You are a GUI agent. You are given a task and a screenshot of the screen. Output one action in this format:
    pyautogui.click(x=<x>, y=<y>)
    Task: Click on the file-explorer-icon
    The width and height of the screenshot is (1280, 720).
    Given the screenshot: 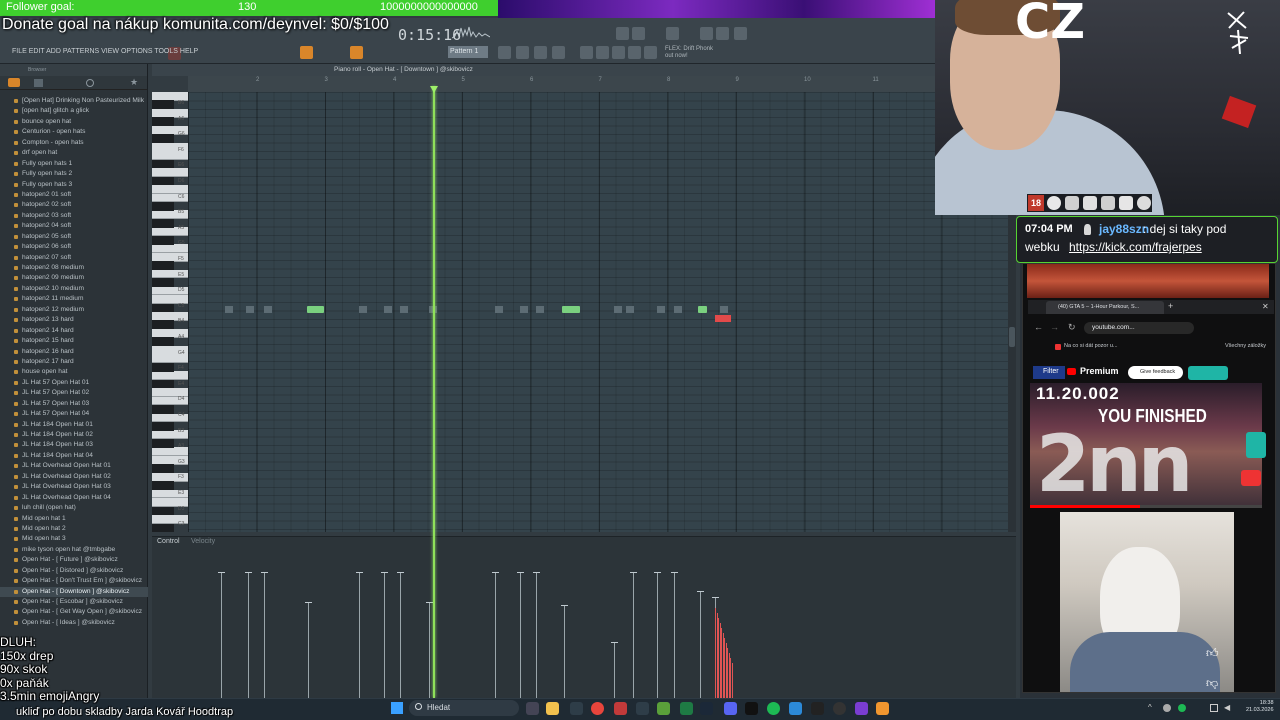 What is the action you would take?
    pyautogui.click(x=552, y=708)
    